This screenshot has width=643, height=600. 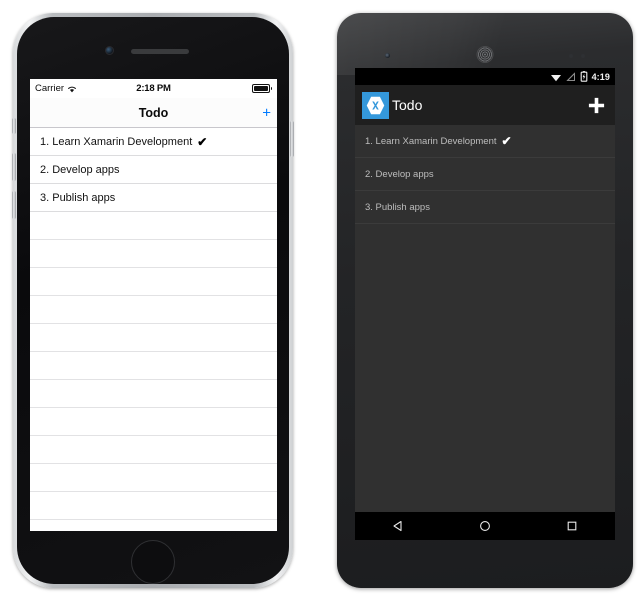 I want to click on ios-carrier-group: Carrier, so click(x=56, y=88).